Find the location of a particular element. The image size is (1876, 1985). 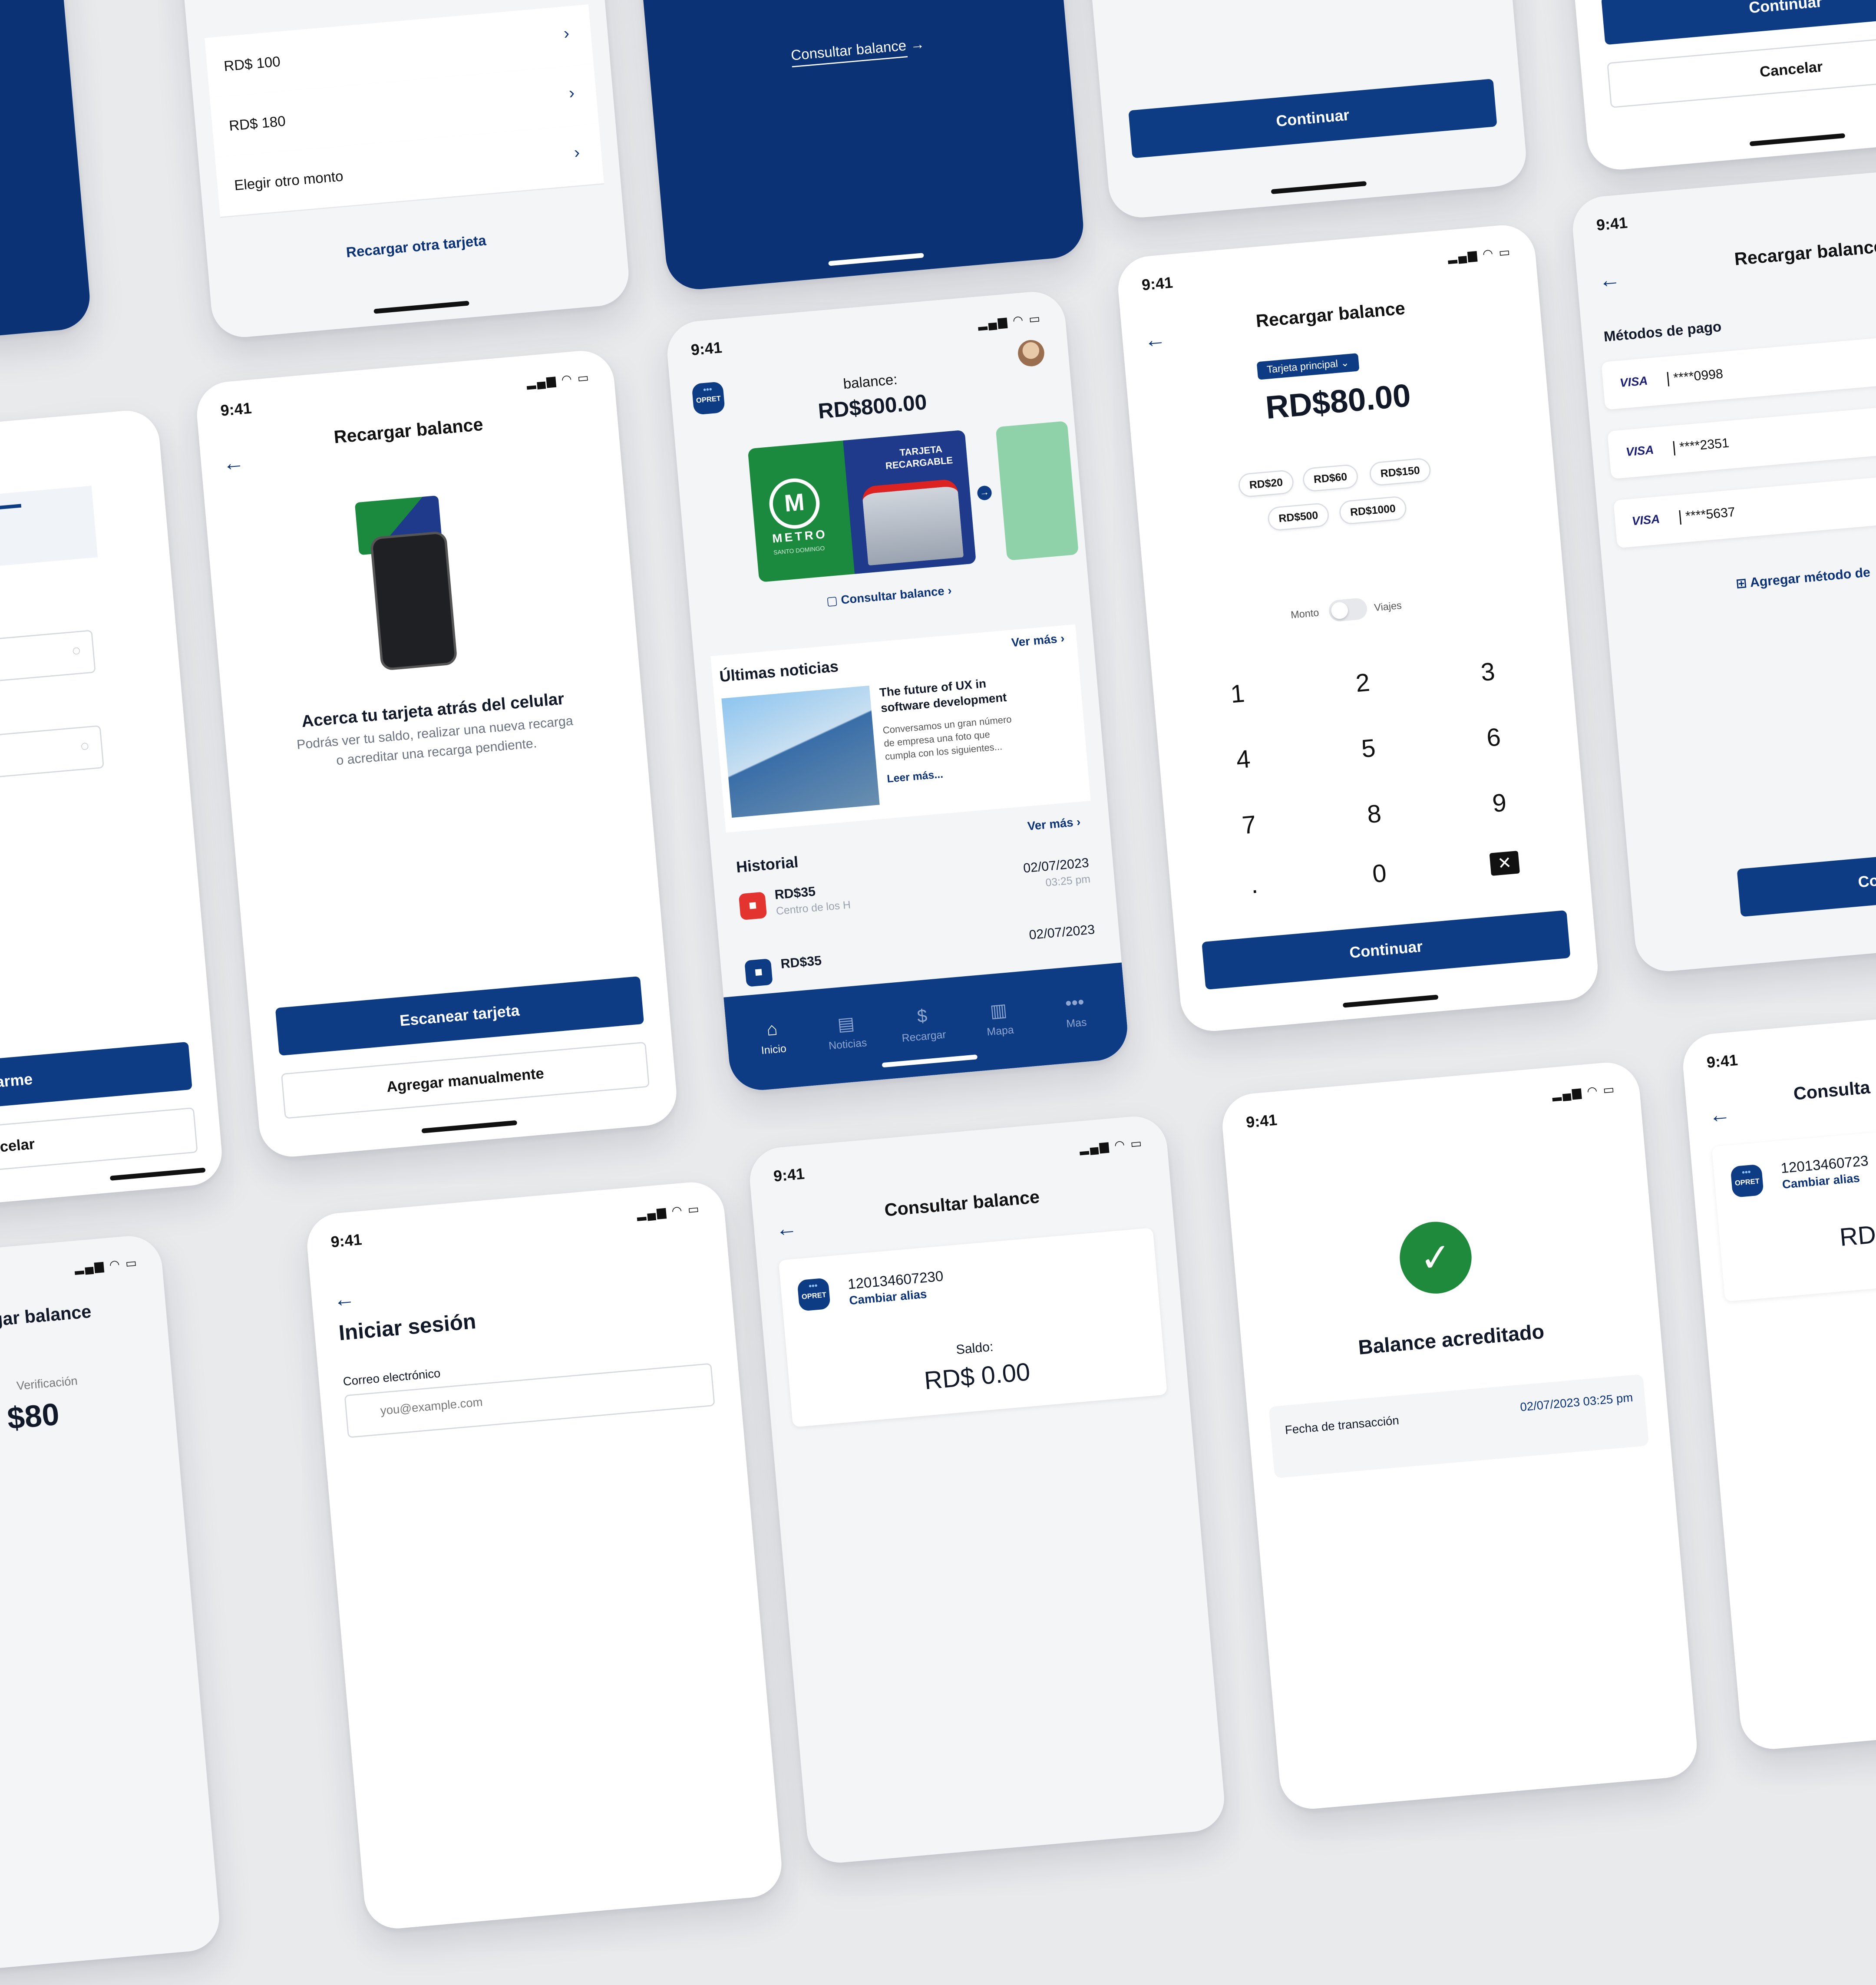

home-icon: ⌂ is located at coordinates (772, 1029).